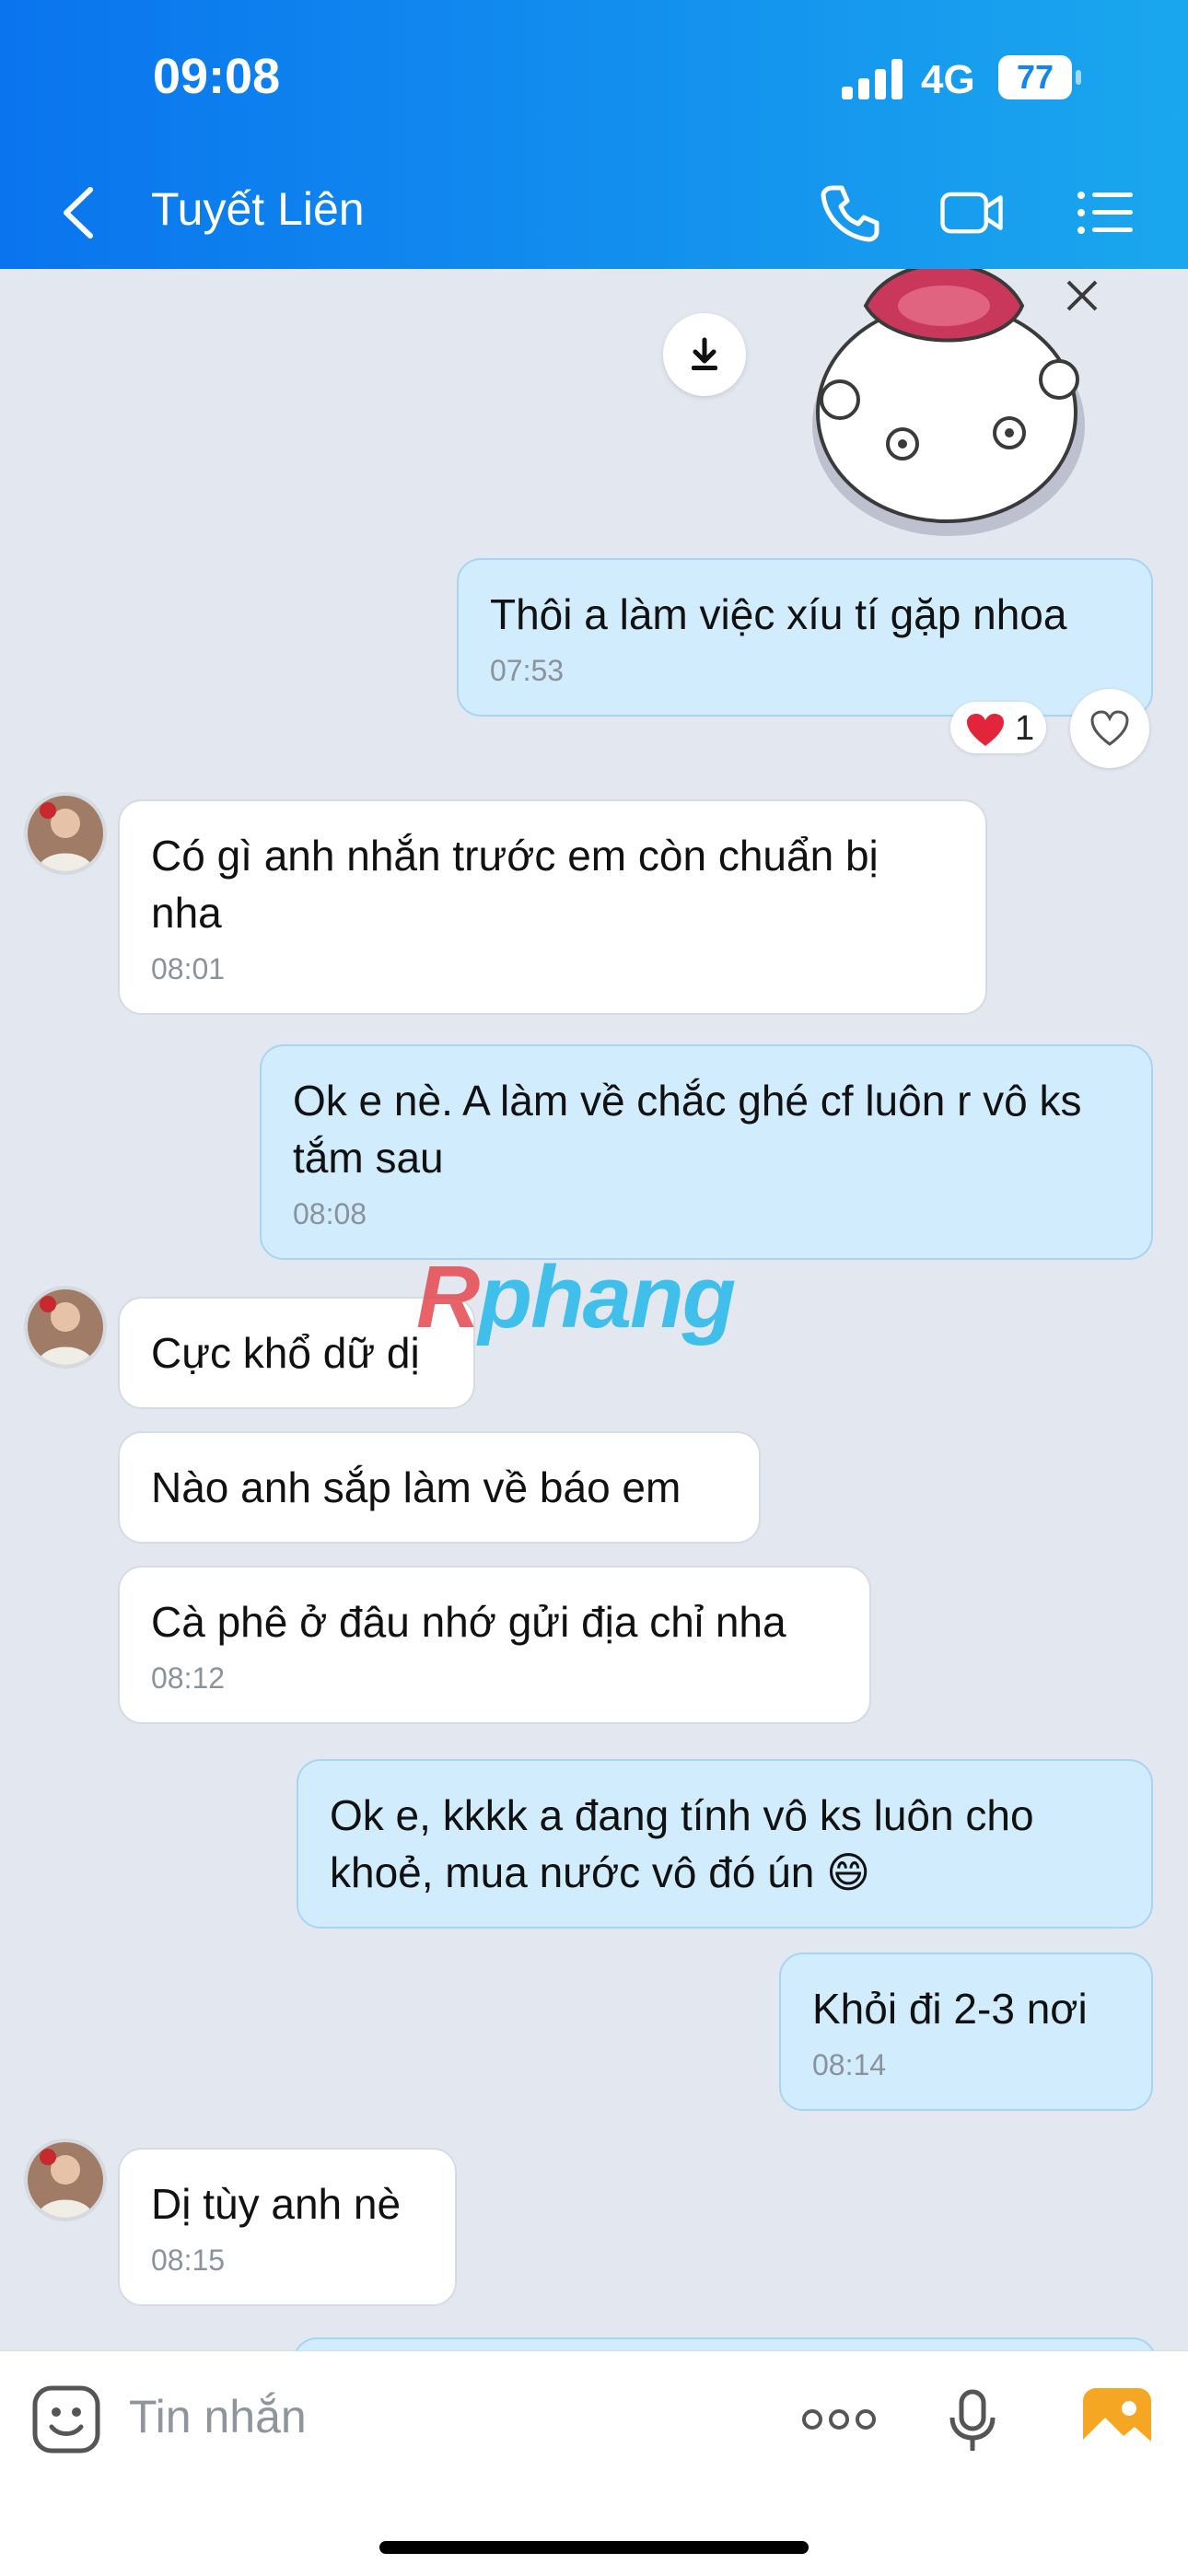  What do you see at coordinates (973, 2421) in the screenshot?
I see `microphone-icon` at bounding box center [973, 2421].